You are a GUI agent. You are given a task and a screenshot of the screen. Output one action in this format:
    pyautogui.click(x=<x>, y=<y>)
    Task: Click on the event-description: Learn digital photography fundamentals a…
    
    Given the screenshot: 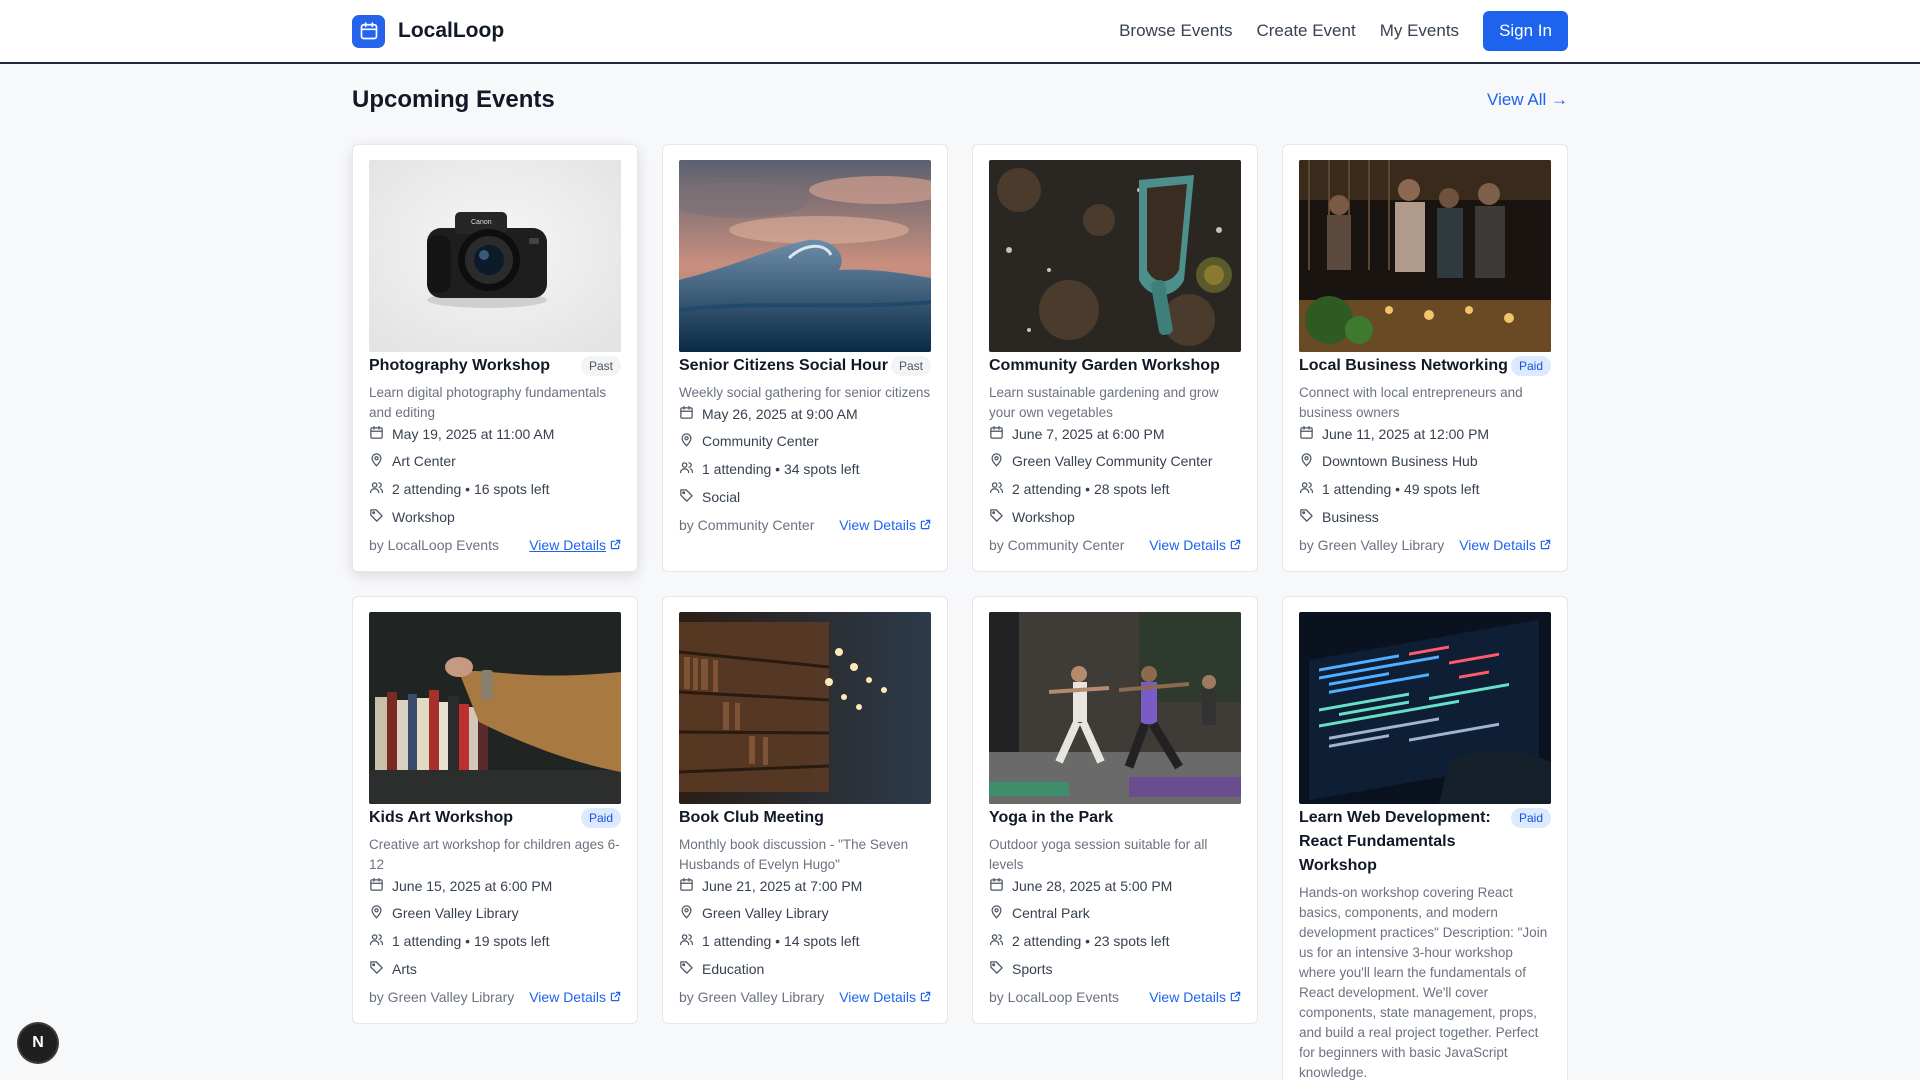 What is the action you would take?
    pyautogui.click(x=488, y=402)
    